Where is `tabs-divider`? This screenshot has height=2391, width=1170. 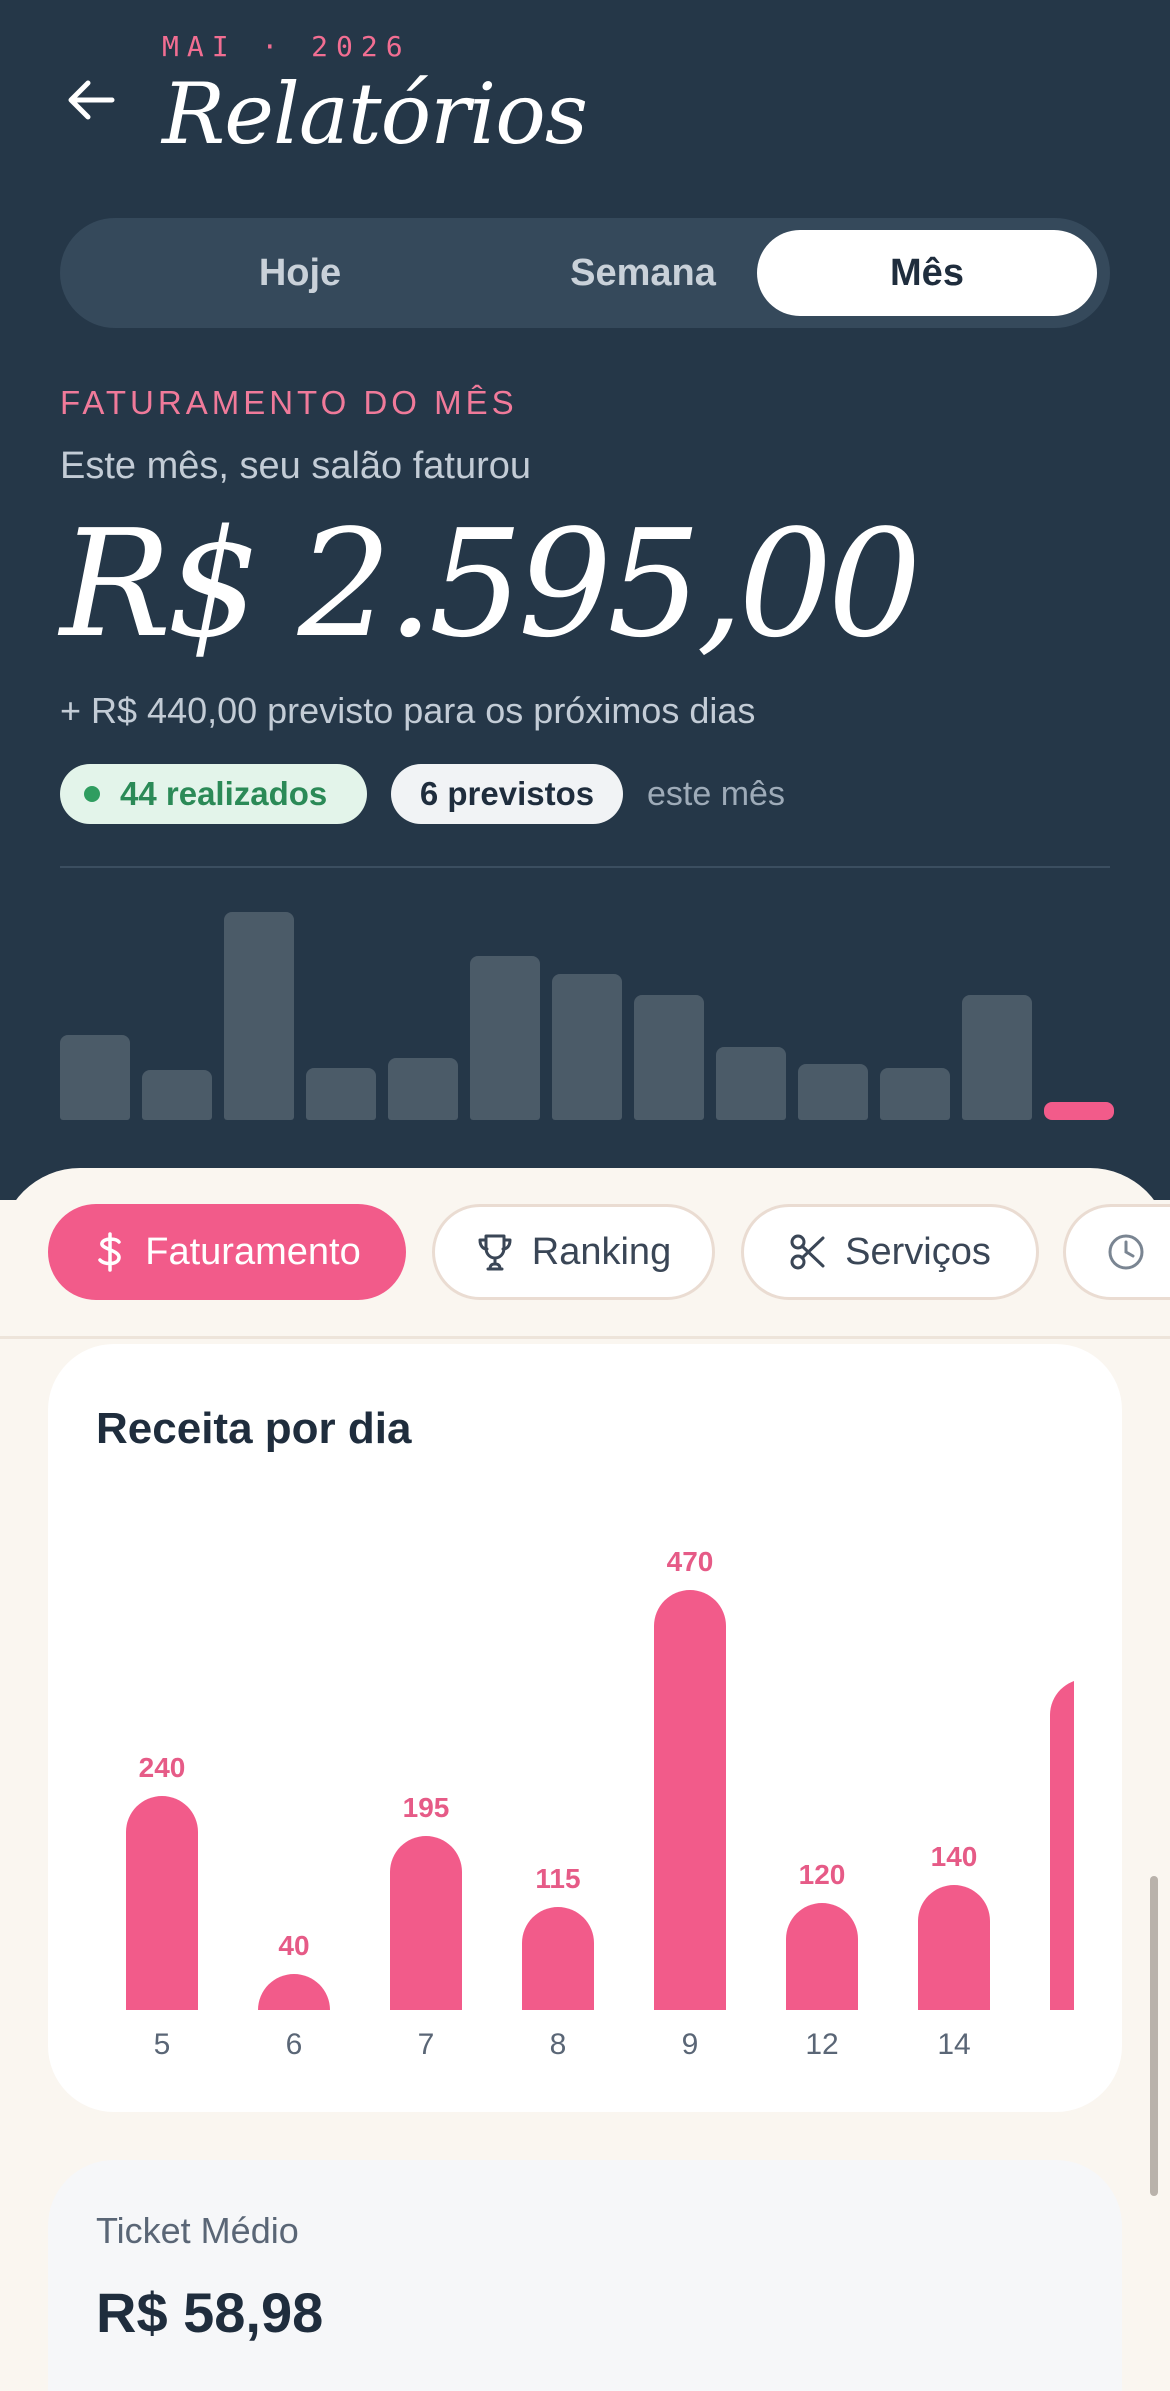 tabs-divider is located at coordinates (585, 1337).